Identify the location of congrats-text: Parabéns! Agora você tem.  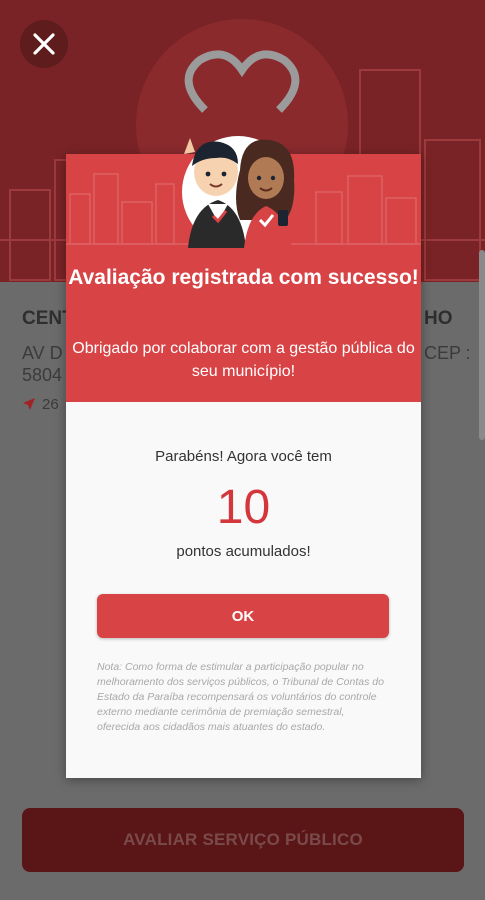
(243, 456).